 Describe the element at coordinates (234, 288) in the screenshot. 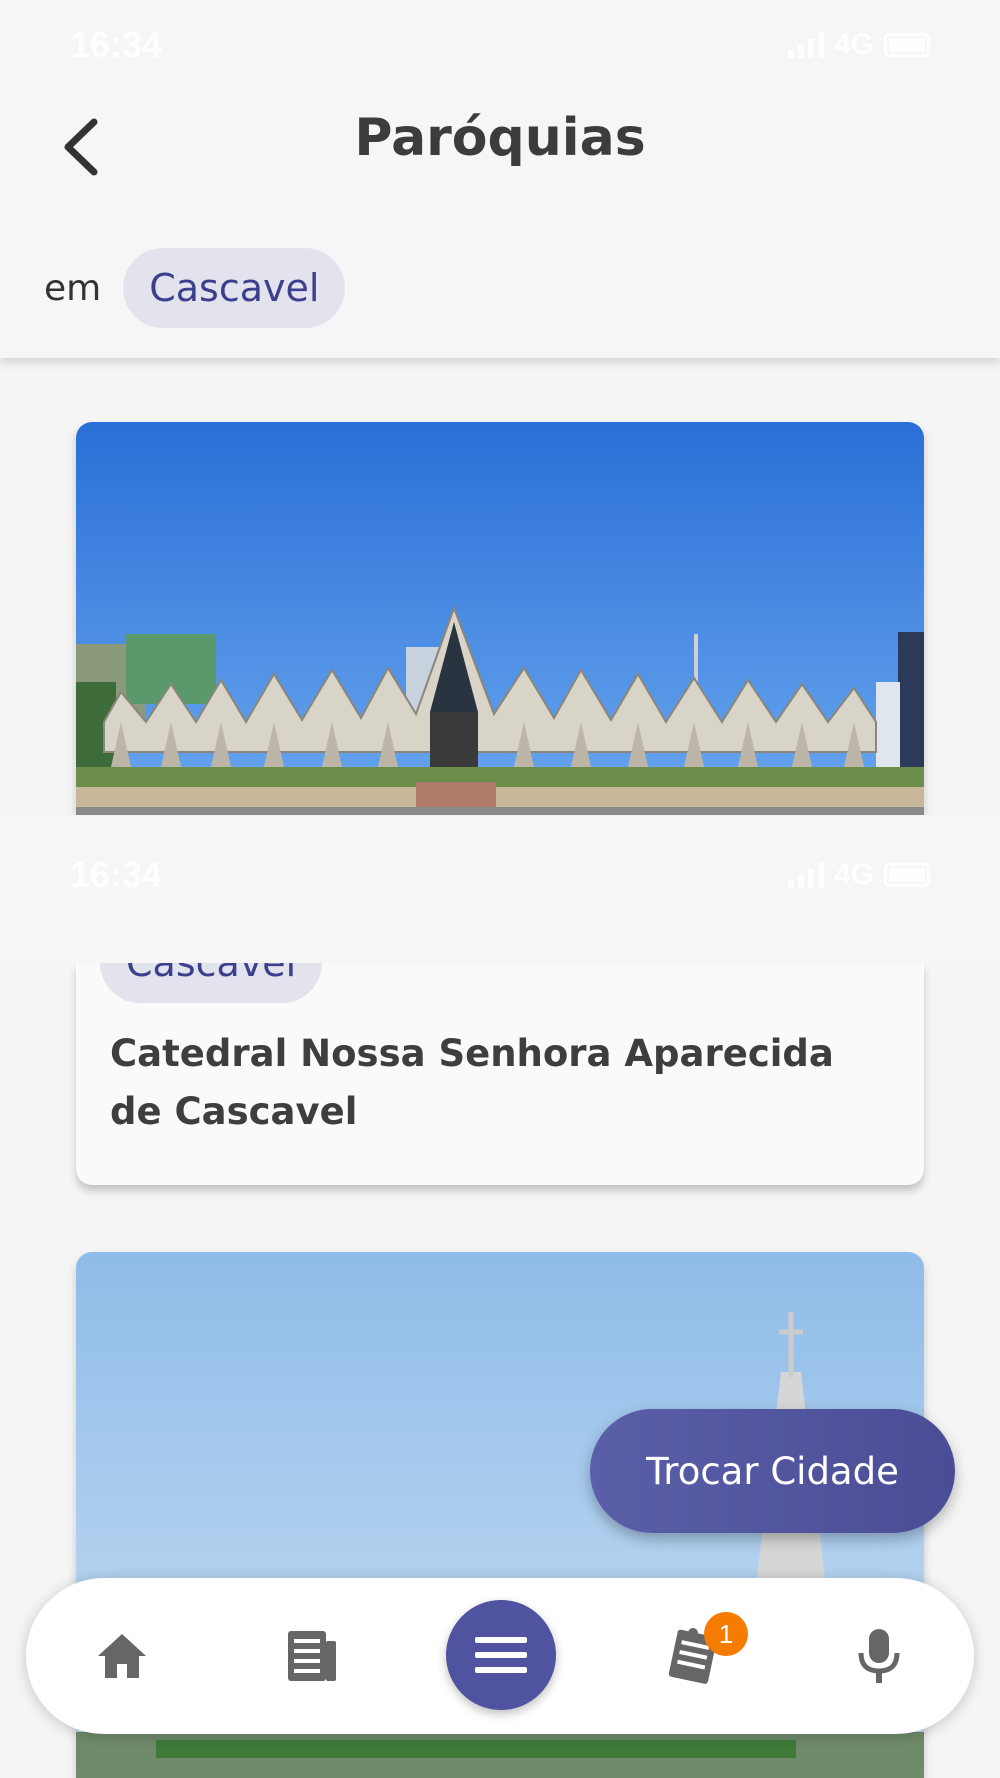

I see `city-chip: Cascavel` at that location.